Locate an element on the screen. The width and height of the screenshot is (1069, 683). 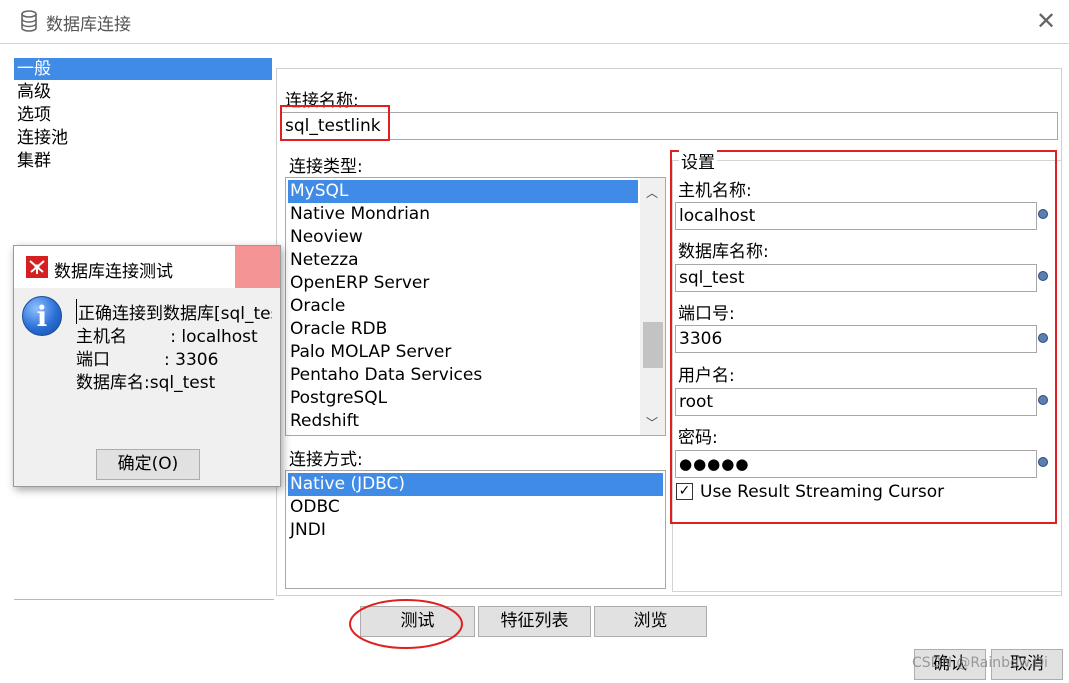
list-item: Pentaho Data Services is located at coordinates (385, 375).